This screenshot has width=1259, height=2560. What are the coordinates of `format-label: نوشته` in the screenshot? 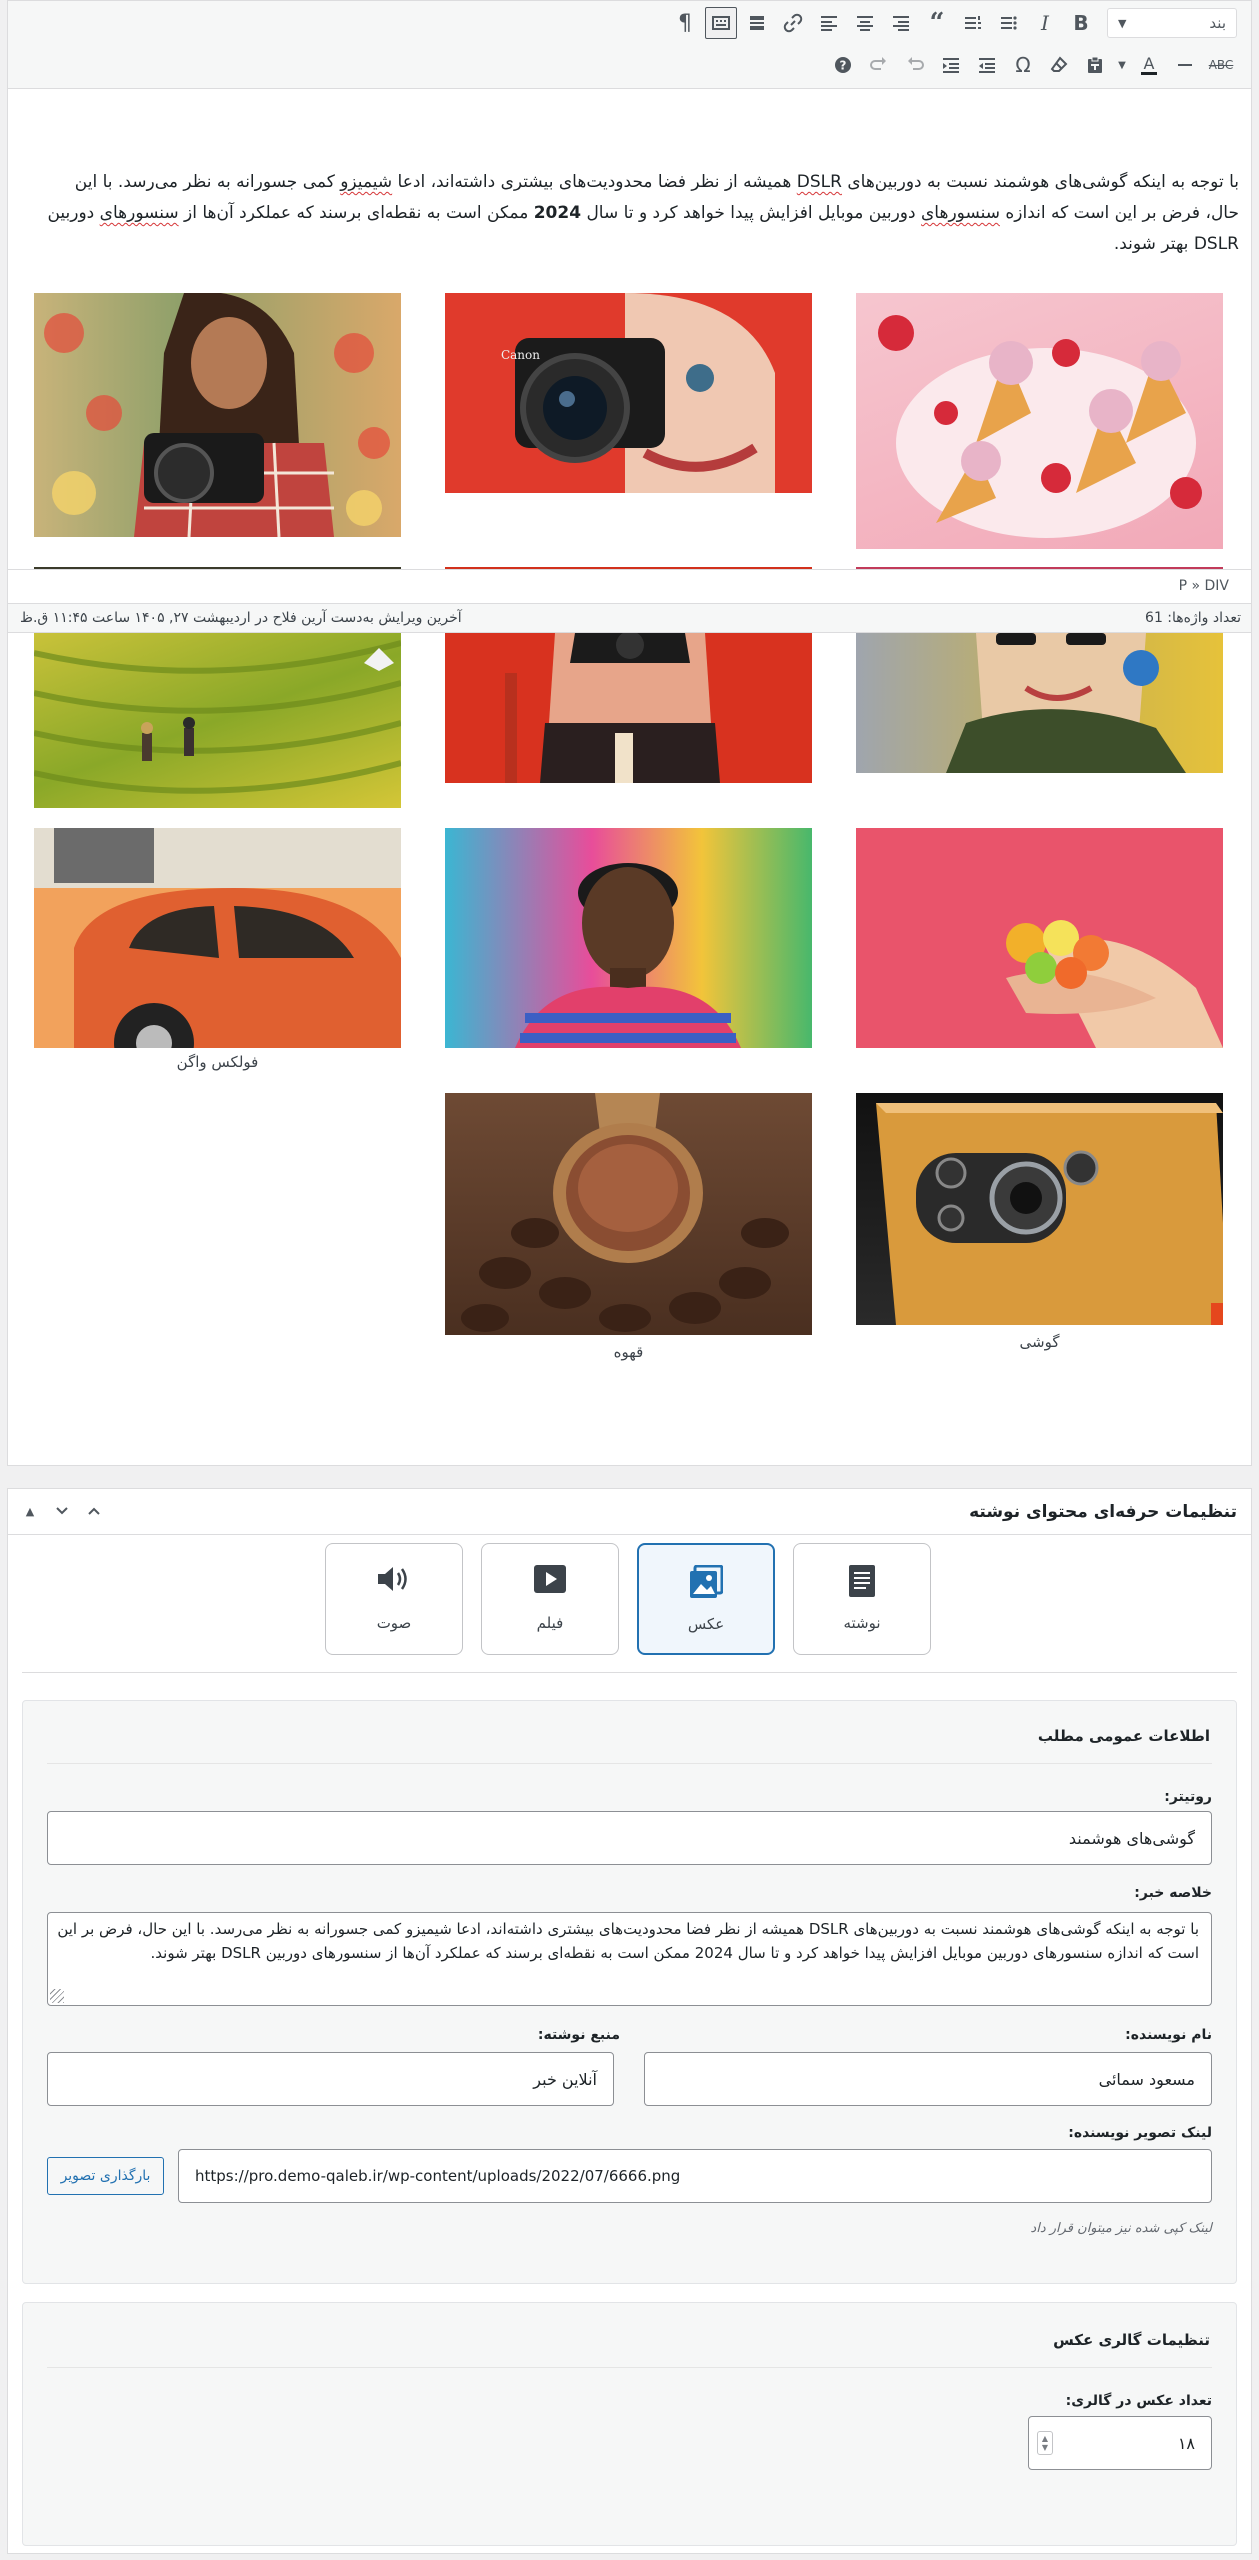 It's located at (862, 1623).